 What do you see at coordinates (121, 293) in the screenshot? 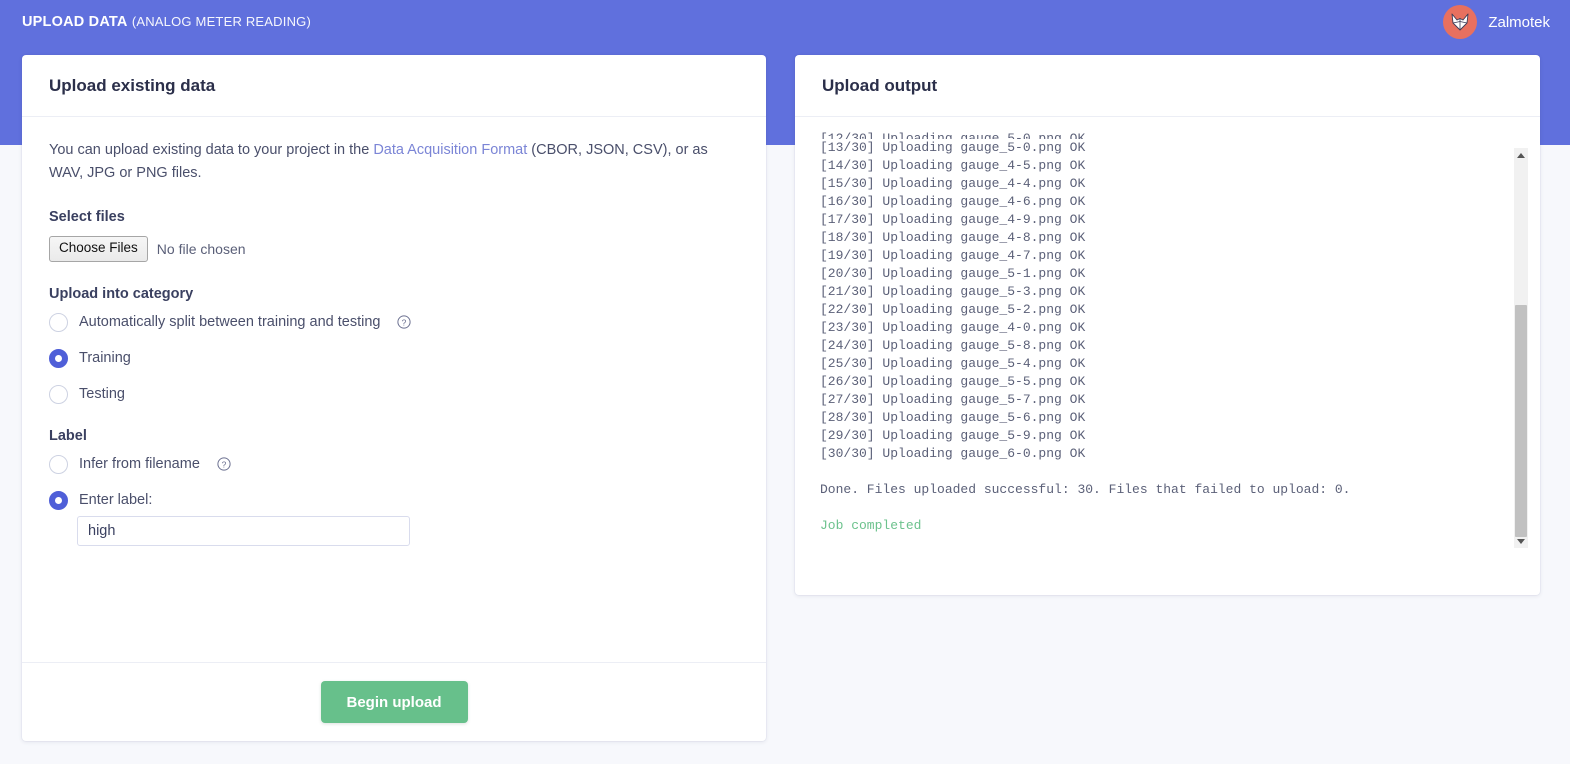
I see `upload-into-category-label: Upload into category` at bounding box center [121, 293].